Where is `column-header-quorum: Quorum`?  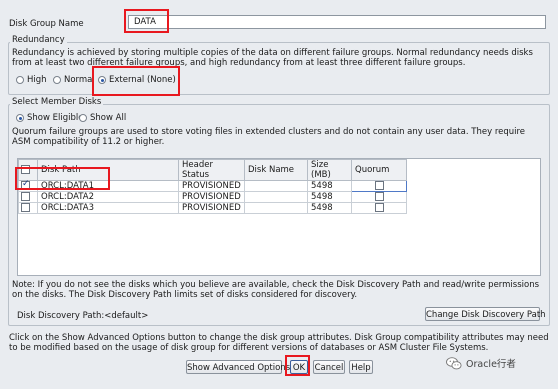
column-header-quorum: Quorum is located at coordinates (379, 170).